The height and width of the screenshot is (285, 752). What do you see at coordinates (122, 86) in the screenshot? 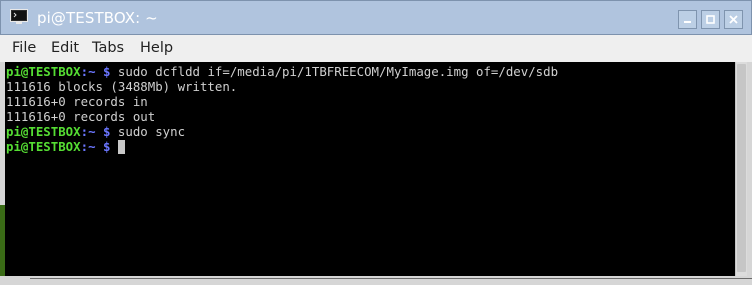
I see `terminal-line: 111616 blocks (3488Mb) written.` at bounding box center [122, 86].